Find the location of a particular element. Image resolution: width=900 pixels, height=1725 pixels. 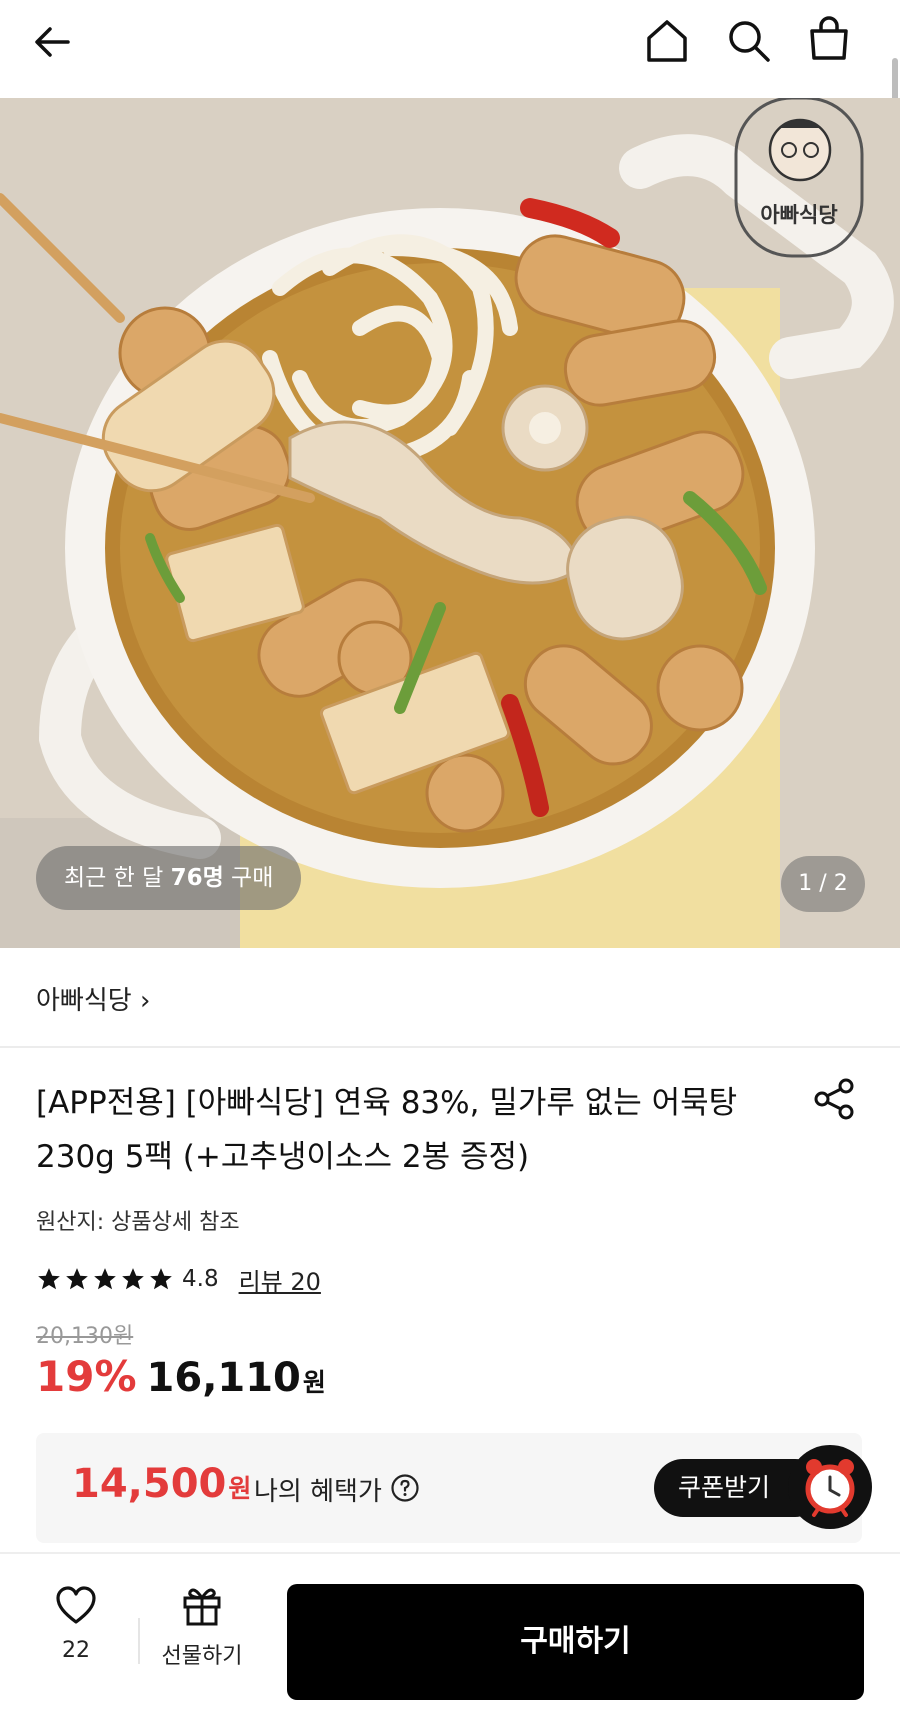

help-circle-icon is located at coordinates (405, 1488).